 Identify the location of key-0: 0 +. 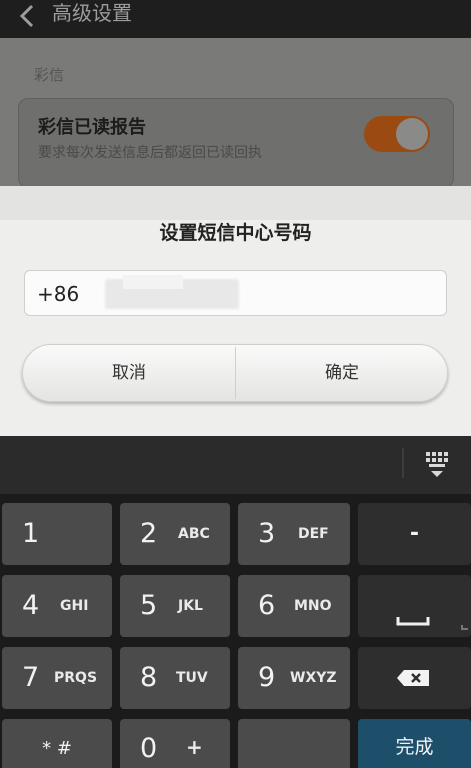
(175, 743).